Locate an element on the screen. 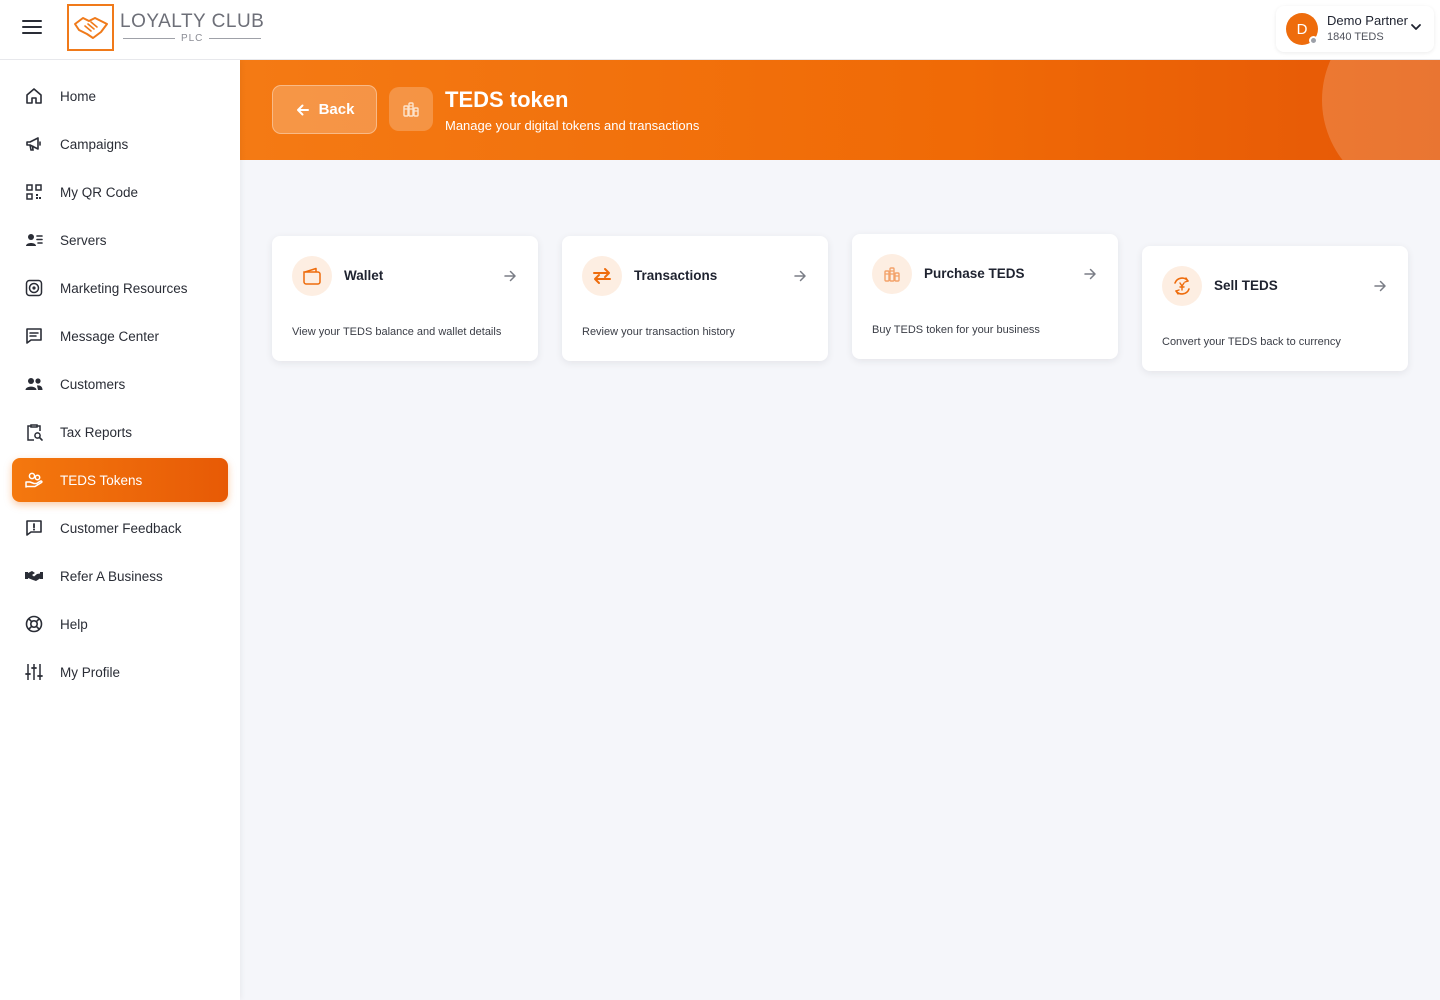 This screenshot has height=1000, width=1440. avatar-initial: D is located at coordinates (1302, 29).